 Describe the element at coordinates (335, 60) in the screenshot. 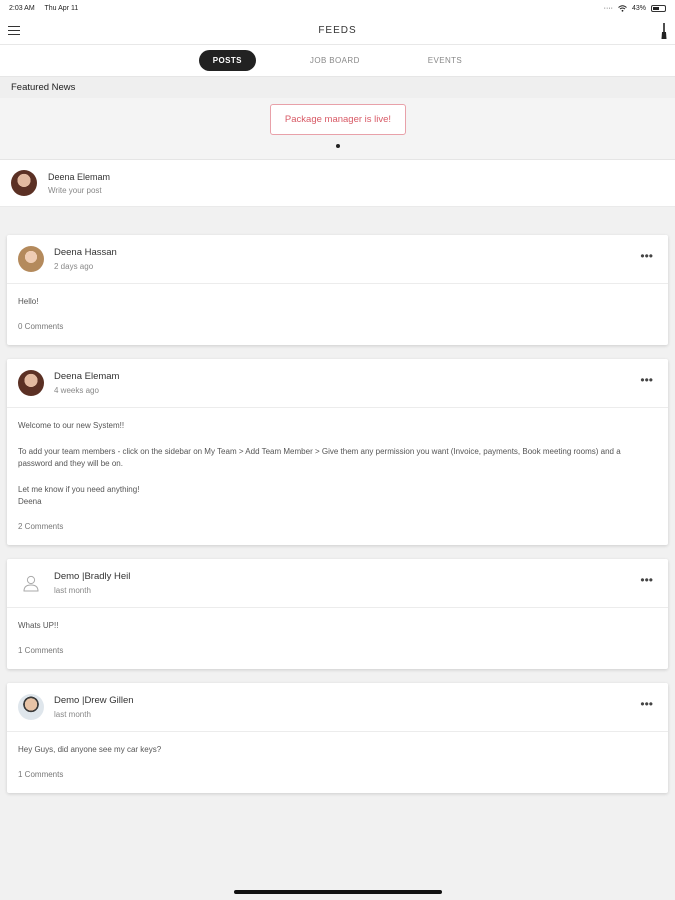

I see `tab-job-board: JOB BOARD` at that location.